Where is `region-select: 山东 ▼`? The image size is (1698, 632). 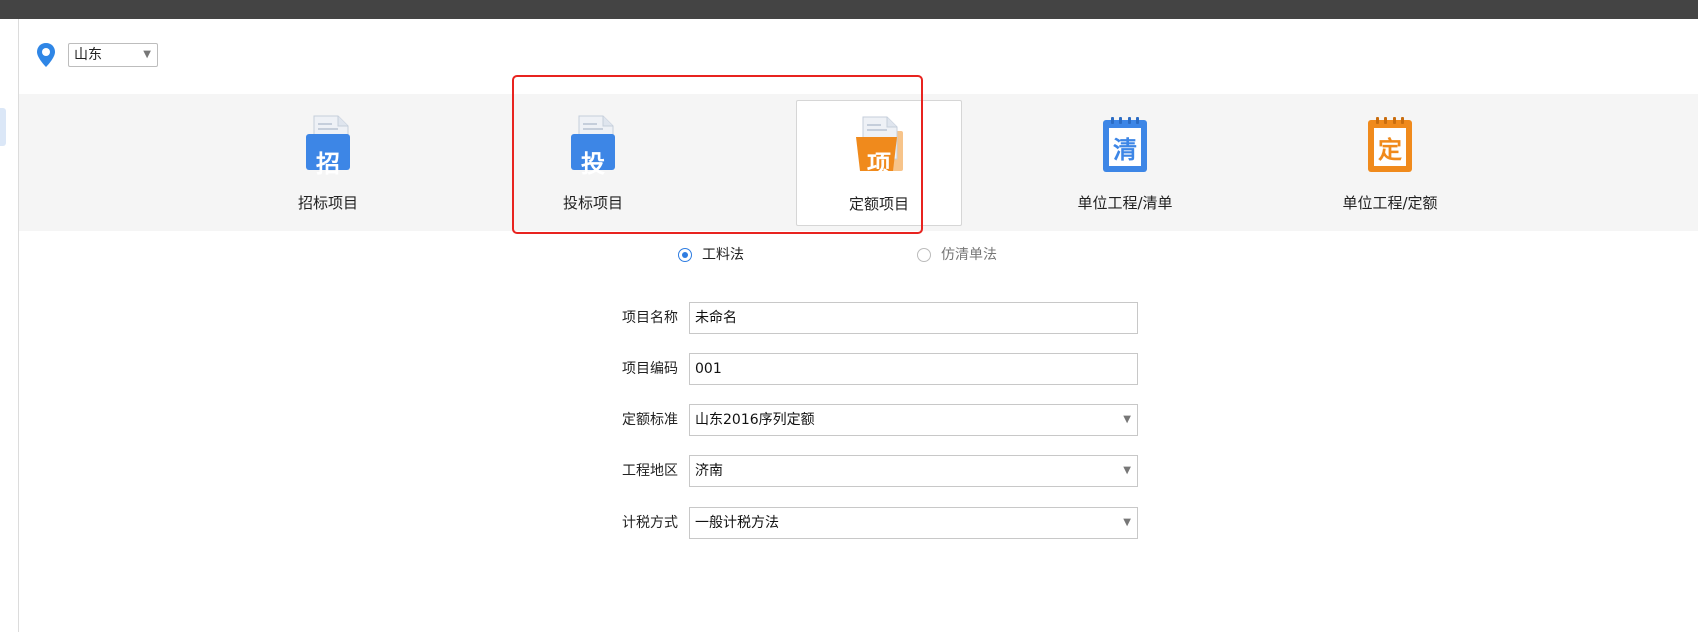
region-select: 山东 ▼ is located at coordinates (113, 55).